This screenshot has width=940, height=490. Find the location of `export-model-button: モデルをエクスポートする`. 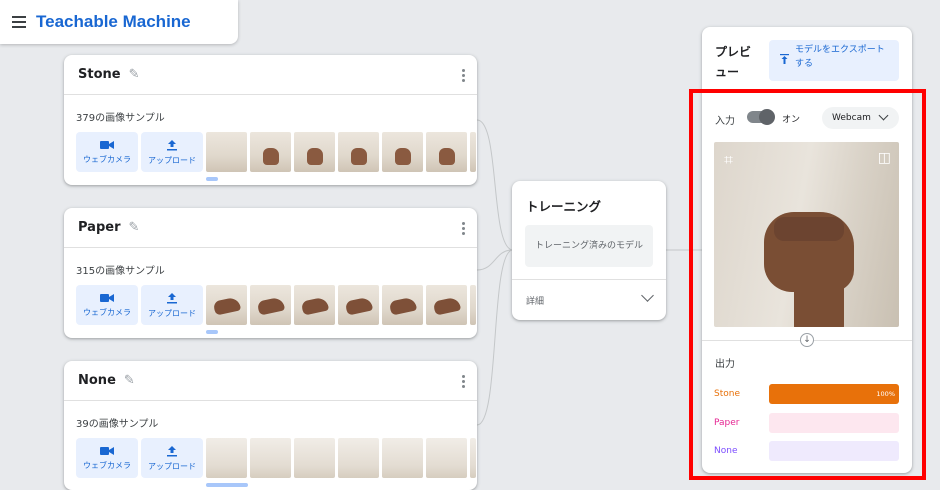

export-model-button: モデルをエクスポートする is located at coordinates (834, 60).